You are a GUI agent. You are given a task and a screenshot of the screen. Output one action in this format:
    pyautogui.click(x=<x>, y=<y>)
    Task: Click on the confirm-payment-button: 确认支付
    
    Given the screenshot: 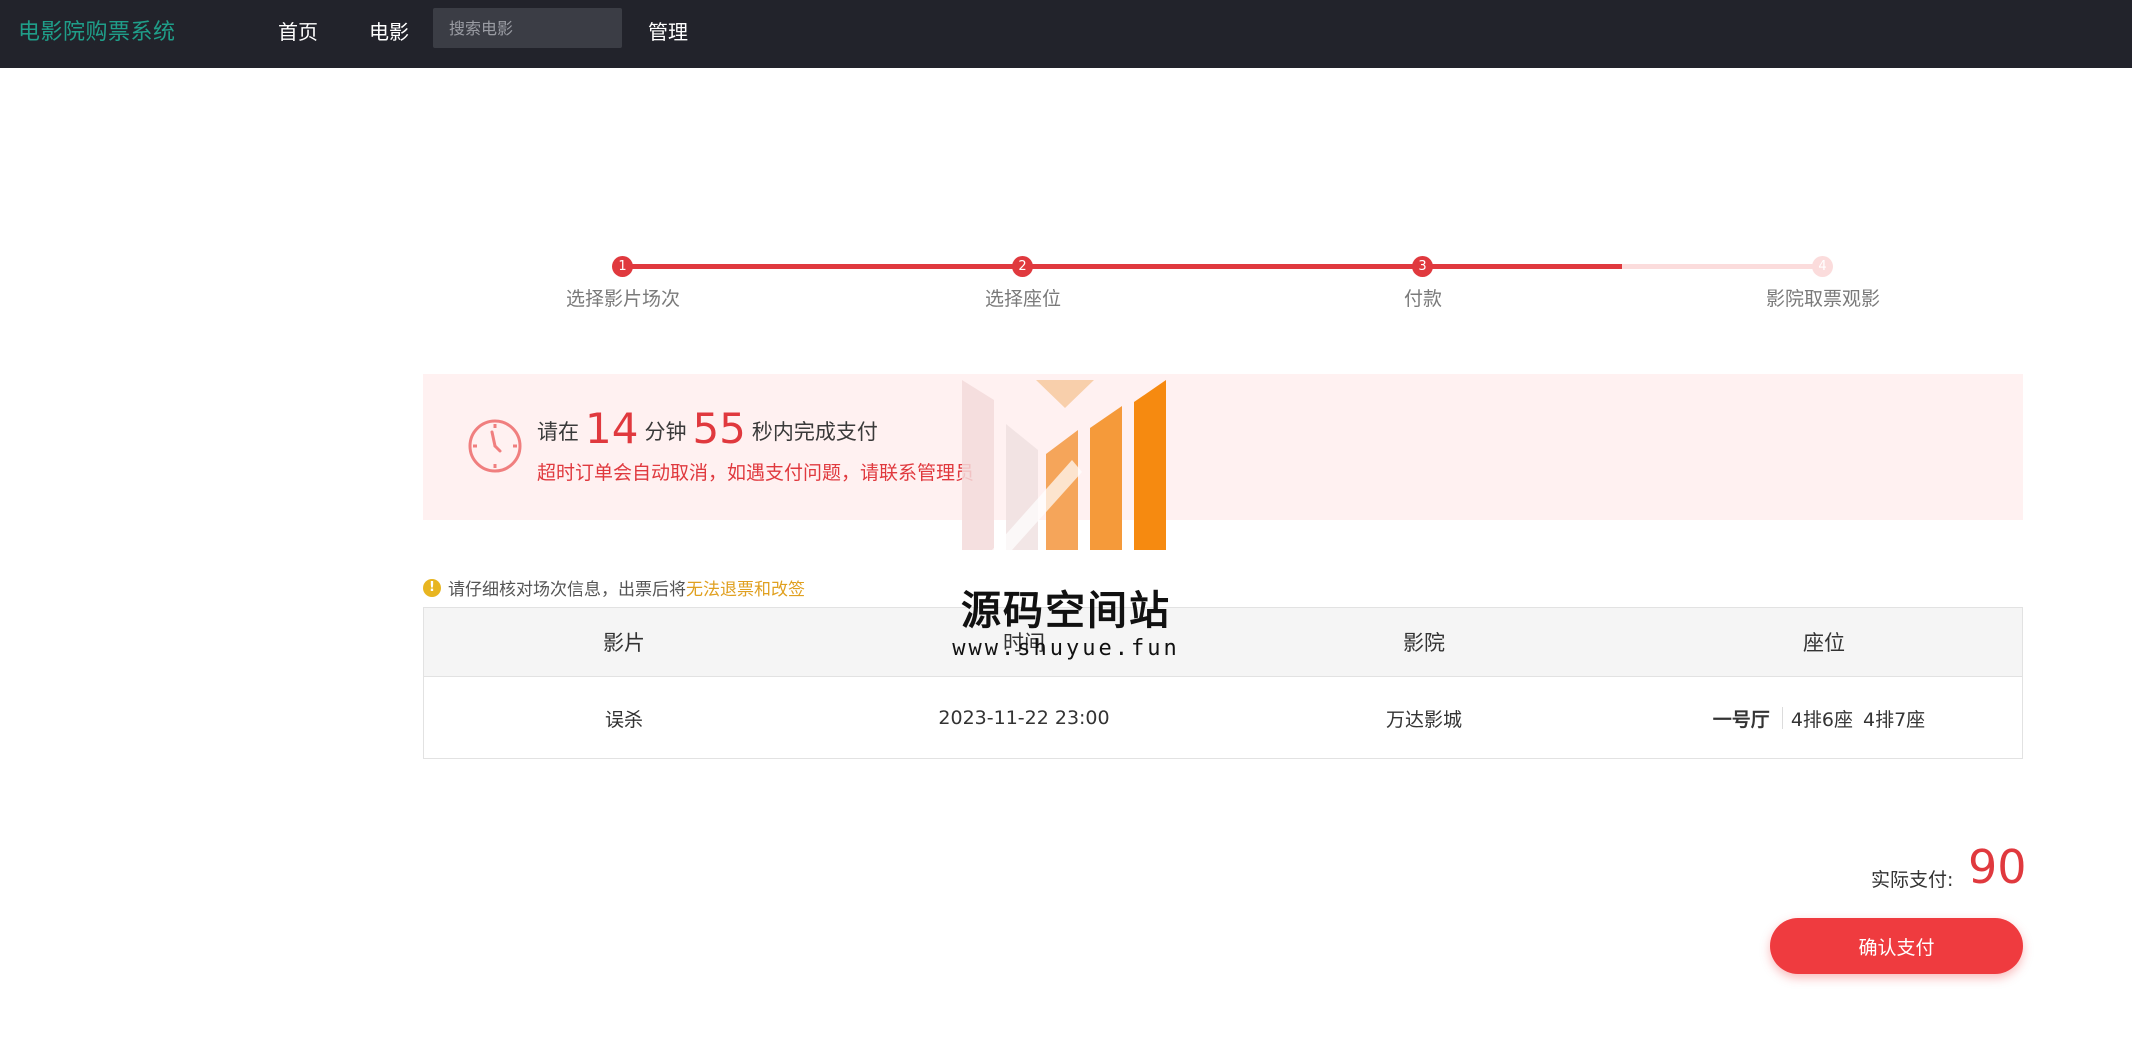 What is the action you would take?
    pyautogui.click(x=1896, y=946)
    